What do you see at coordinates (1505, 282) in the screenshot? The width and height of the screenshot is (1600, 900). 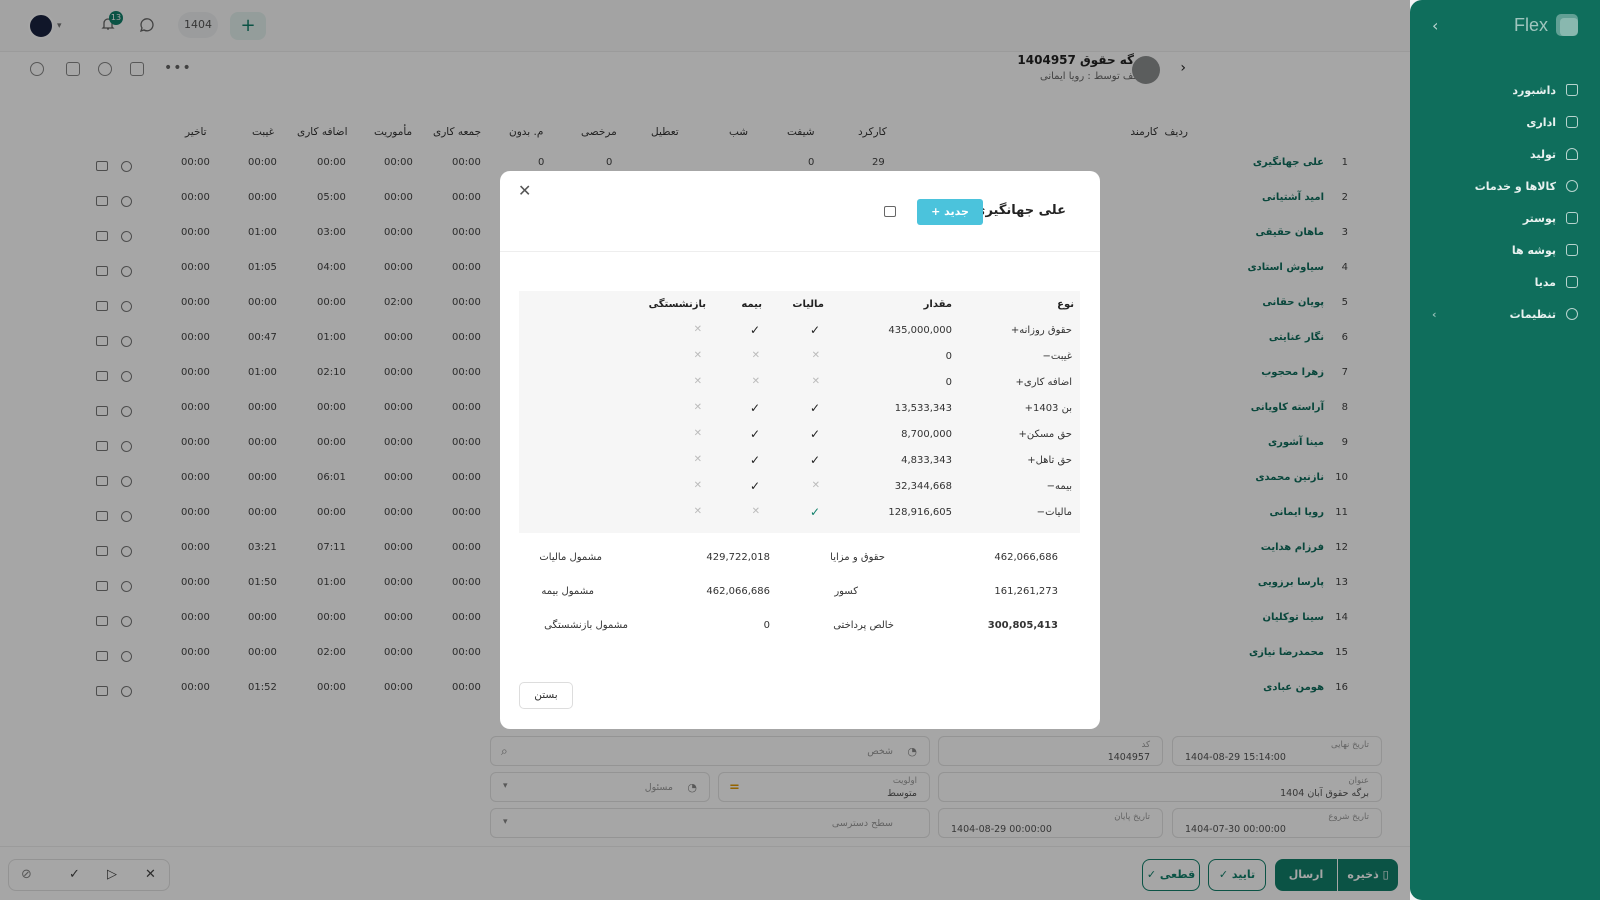 I see `sidebar-item-media: مدیا` at bounding box center [1505, 282].